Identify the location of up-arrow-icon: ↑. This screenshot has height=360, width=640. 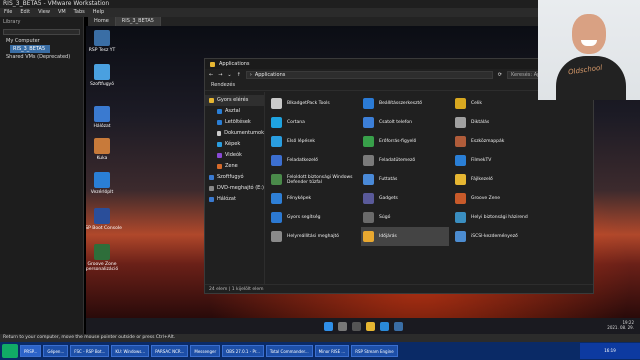
(239, 75).